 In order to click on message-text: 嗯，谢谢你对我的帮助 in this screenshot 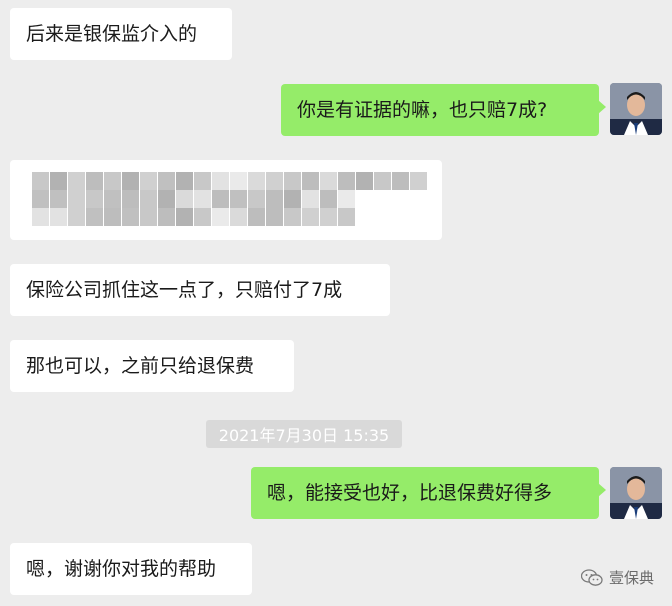, I will do `click(121, 569)`.